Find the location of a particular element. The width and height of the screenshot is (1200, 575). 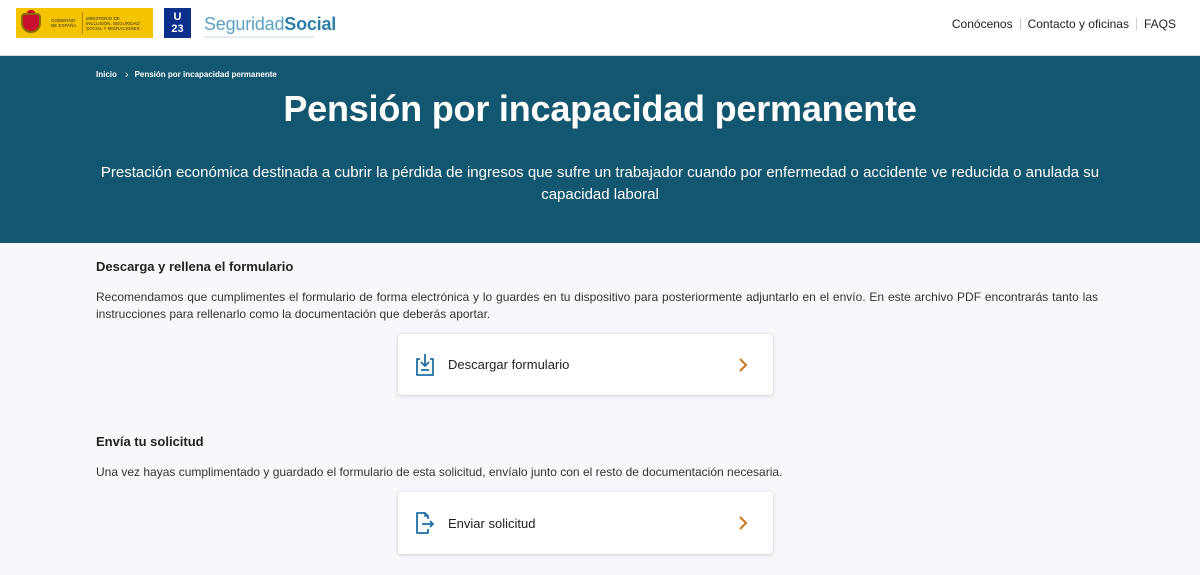

download-icon is located at coordinates (425, 364).